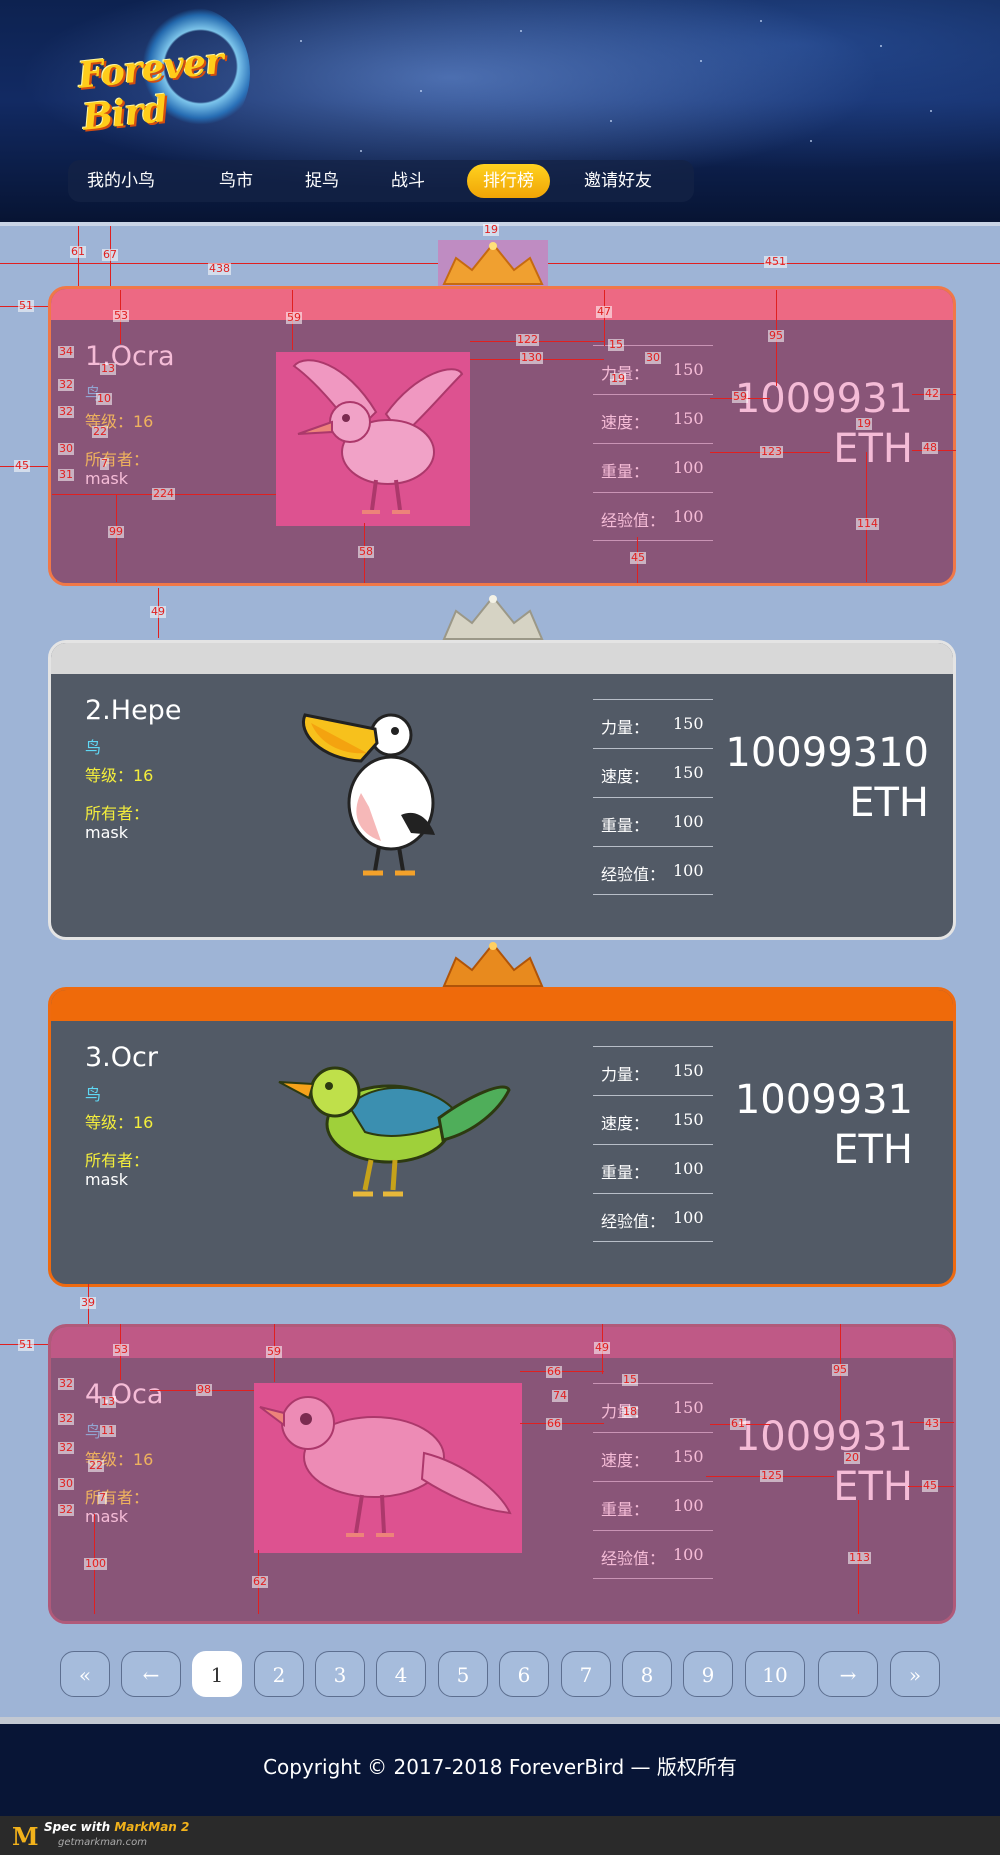 The image size is (1000, 1855). Describe the element at coordinates (630, 1411) in the screenshot. I see `measure-label: 18` at that location.